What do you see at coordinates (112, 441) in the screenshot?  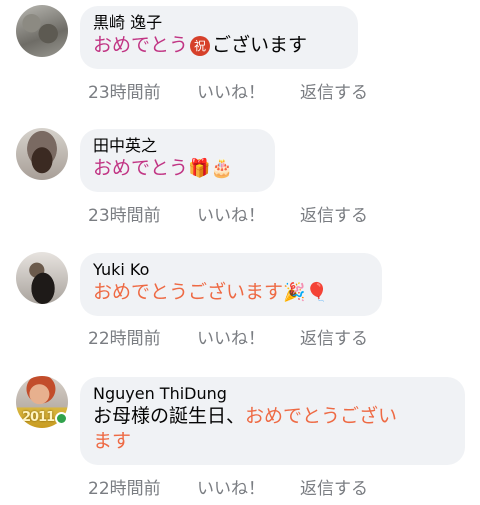 I see `highlight-text-continued: ます` at bounding box center [112, 441].